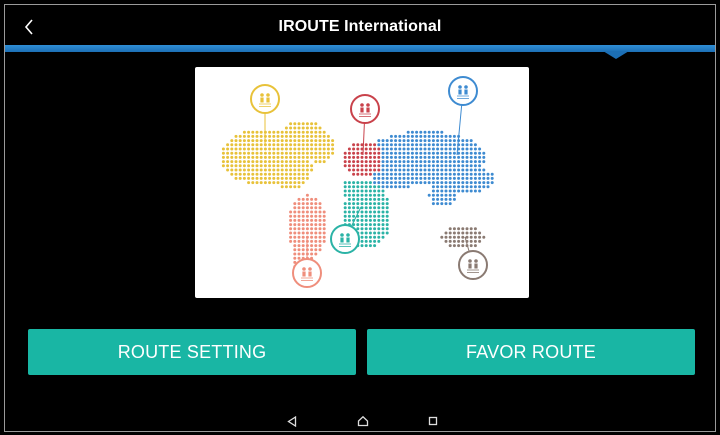 This screenshot has height=435, width=720. What do you see at coordinates (616, 55) in the screenshot?
I see `header-accent-notch` at bounding box center [616, 55].